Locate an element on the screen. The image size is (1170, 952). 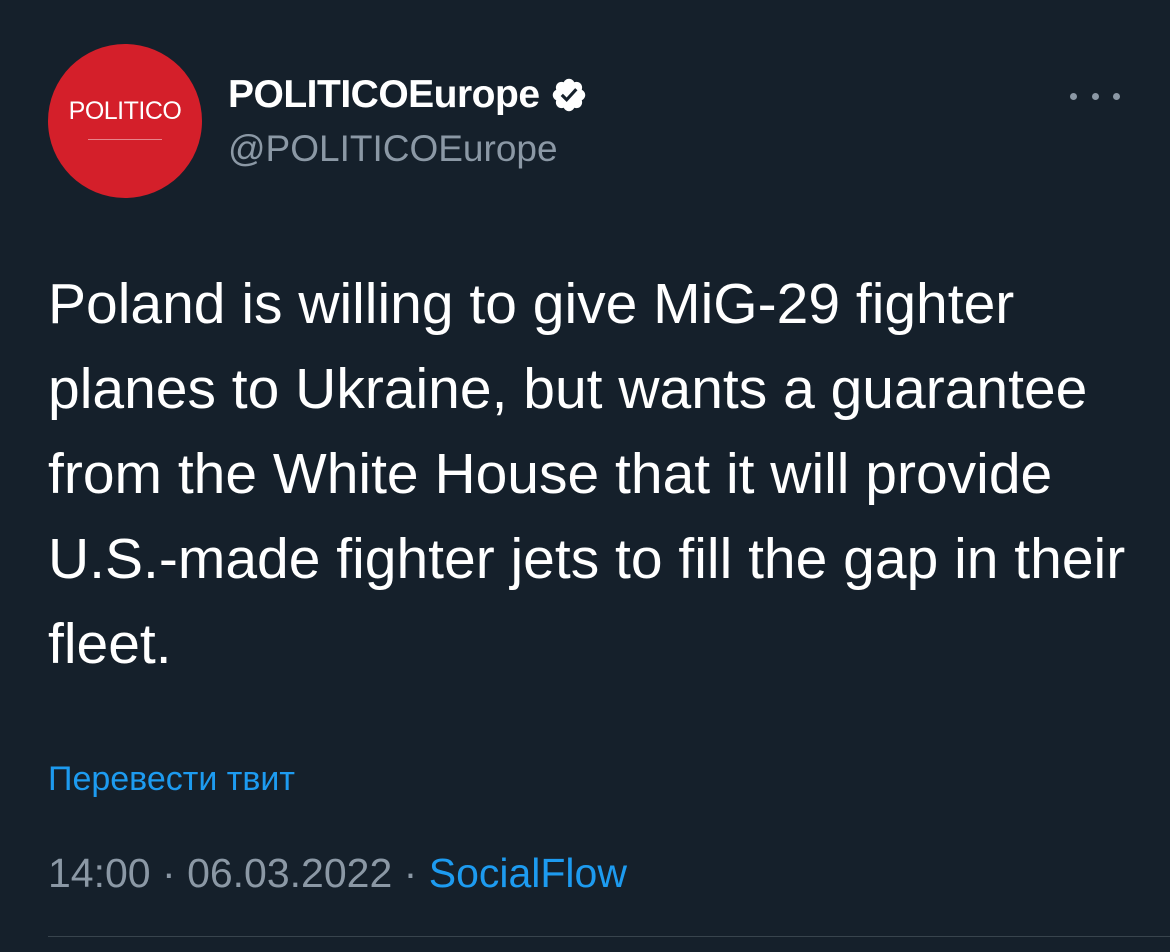
tweet-date: 06.03.2022 is located at coordinates (289, 873).